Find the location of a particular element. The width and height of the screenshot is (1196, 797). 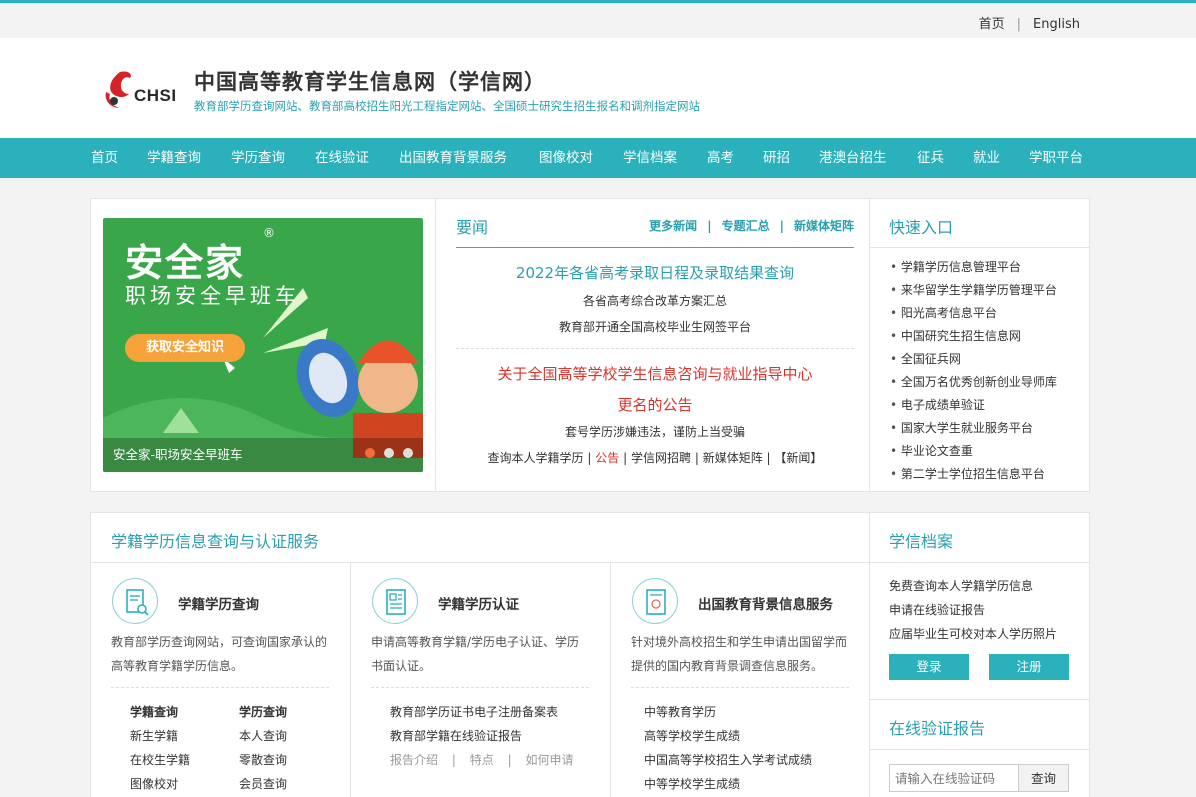

quick-entry-title: 快速入口 is located at coordinates (921, 227).